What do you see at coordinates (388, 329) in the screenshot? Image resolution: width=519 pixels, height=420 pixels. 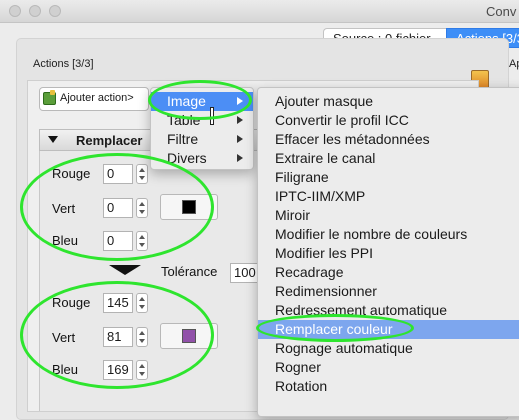 I see `submenu-item-remplacer-couleur: Remplacer couleur` at bounding box center [388, 329].